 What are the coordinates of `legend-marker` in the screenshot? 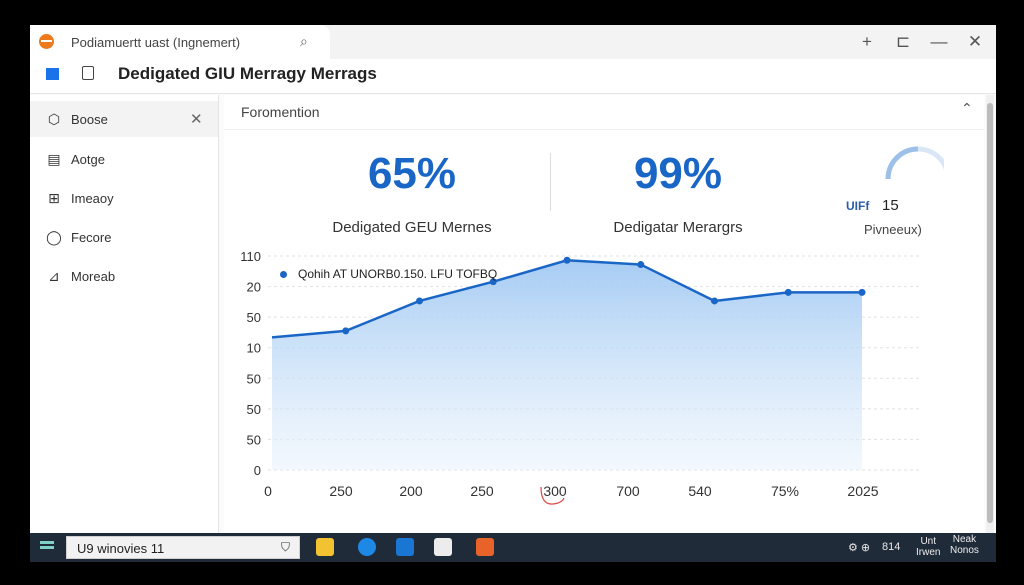 It's located at (283, 274).